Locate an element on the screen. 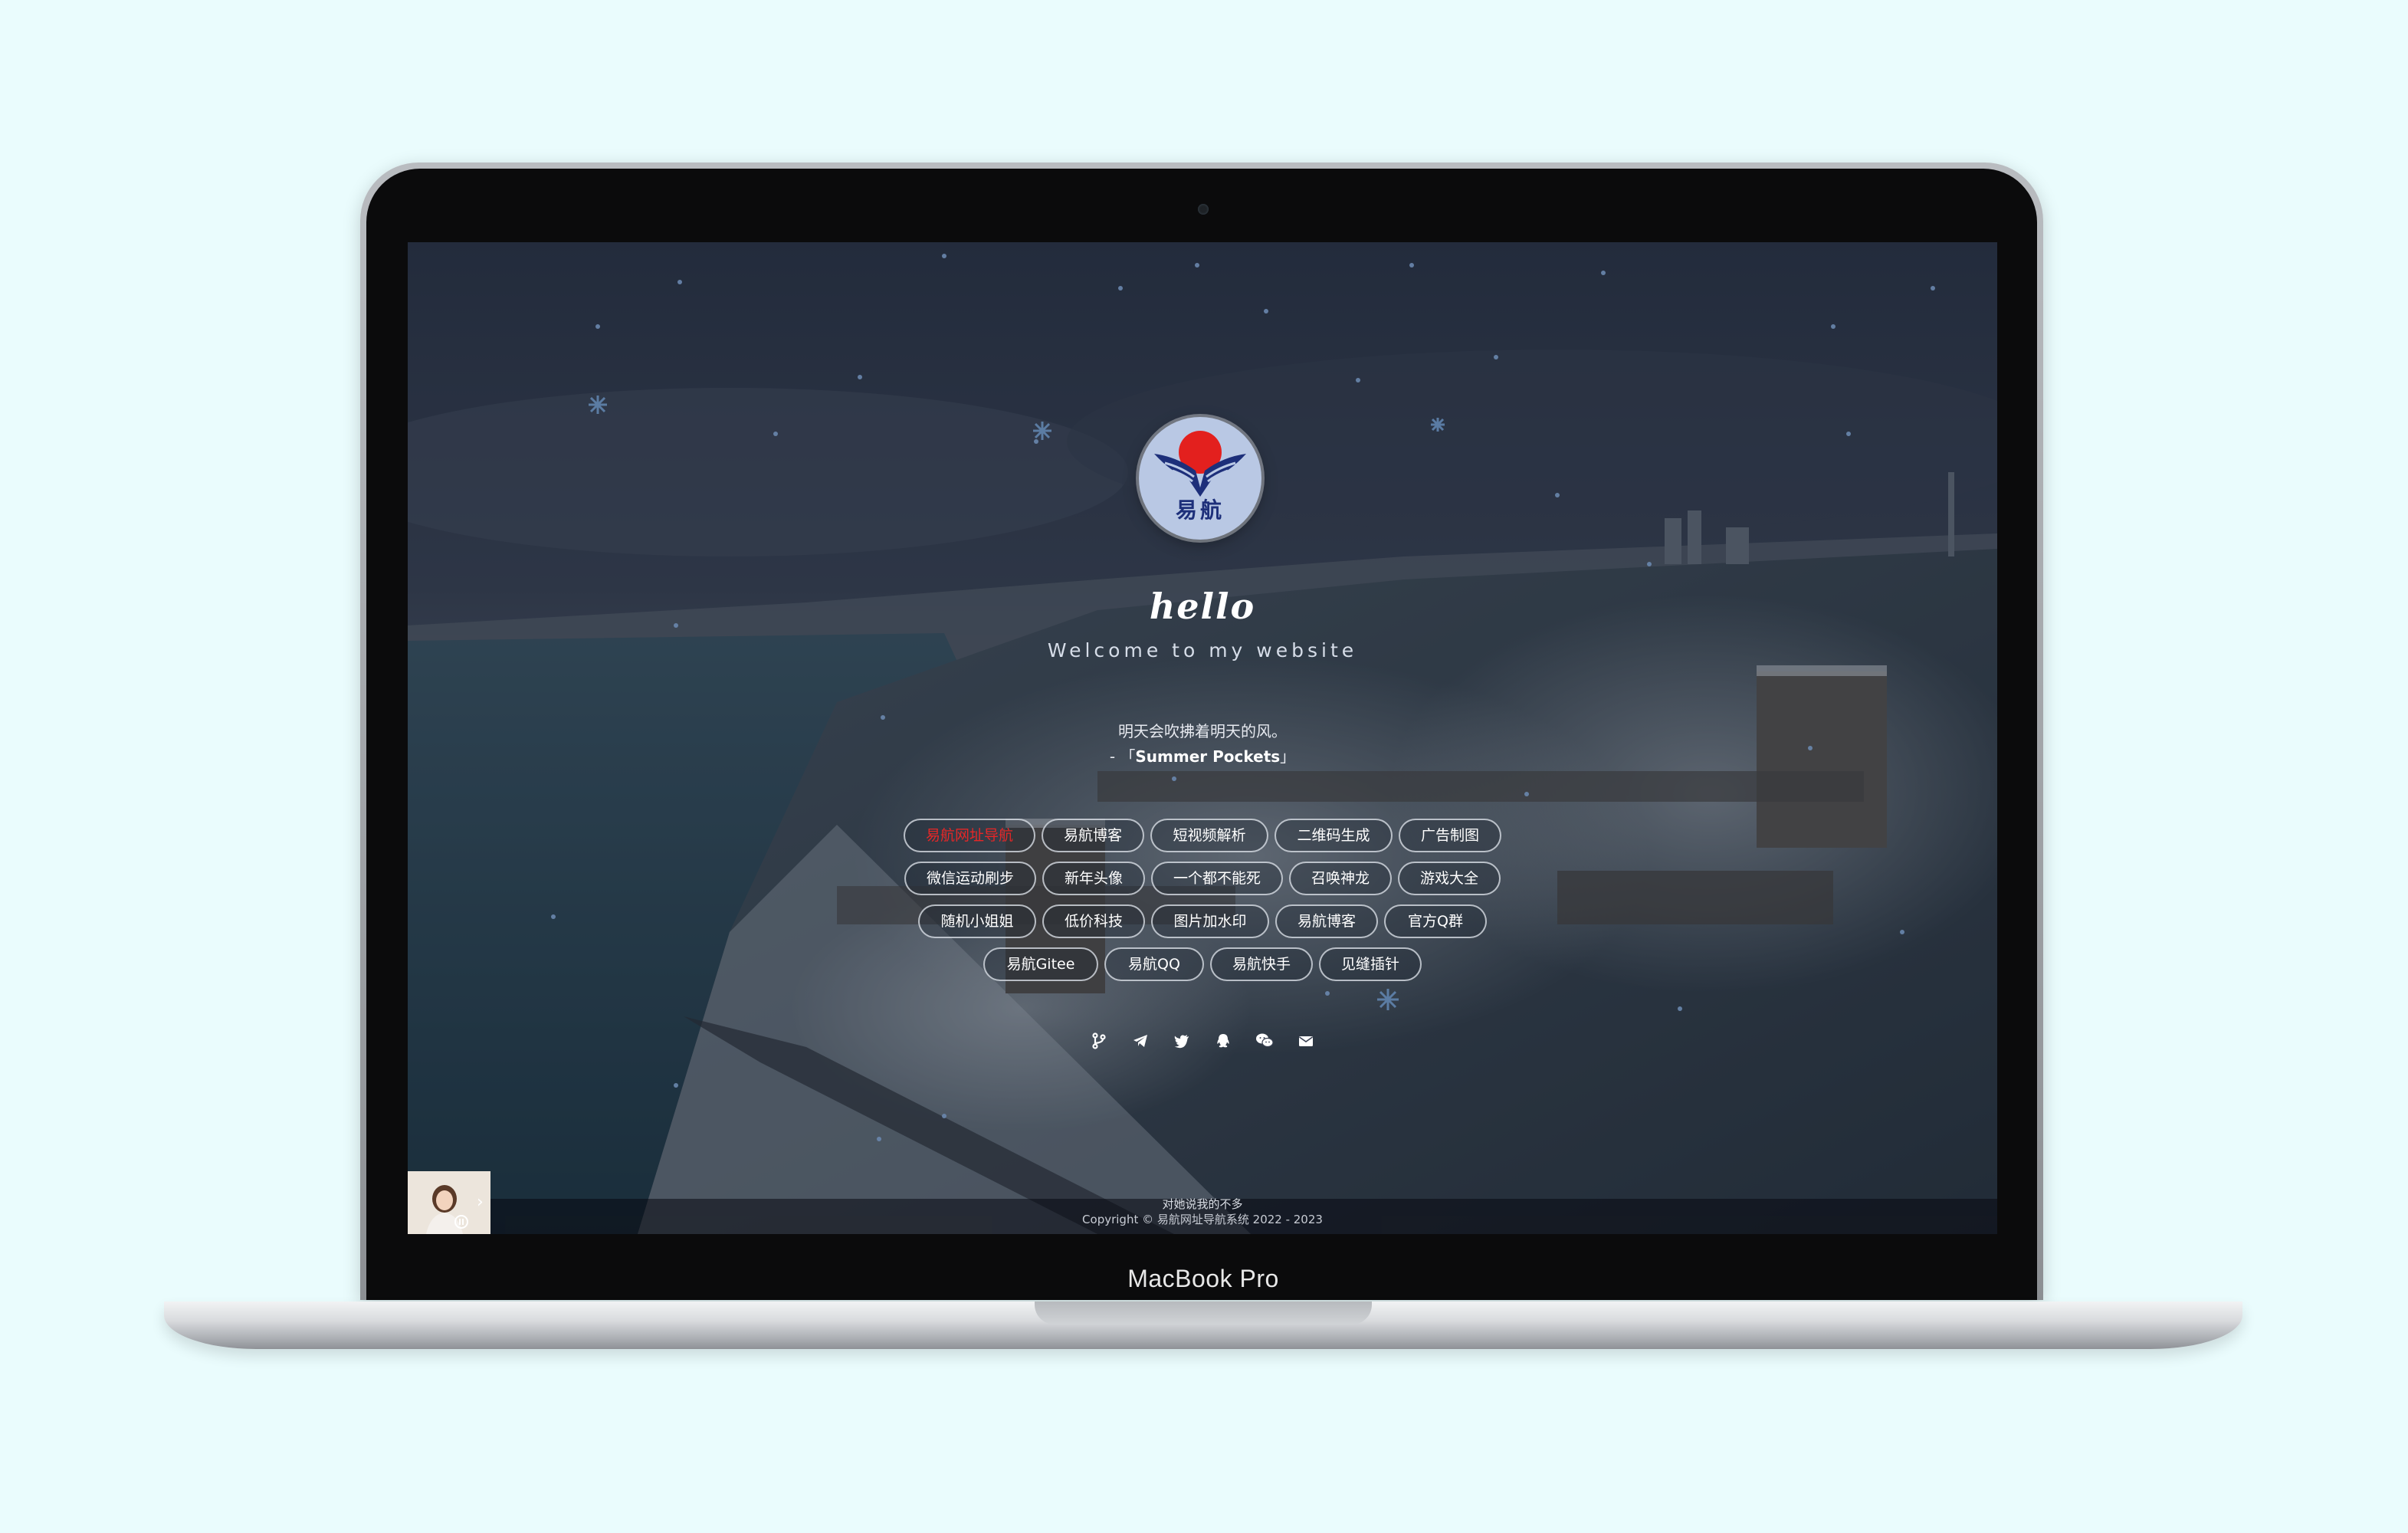 Image resolution: width=2408 pixels, height=1533 pixels. link-row-3: 随机小姐姐 低价科技 图片加水印 易航博客 官方Q群 is located at coordinates (1202, 921).